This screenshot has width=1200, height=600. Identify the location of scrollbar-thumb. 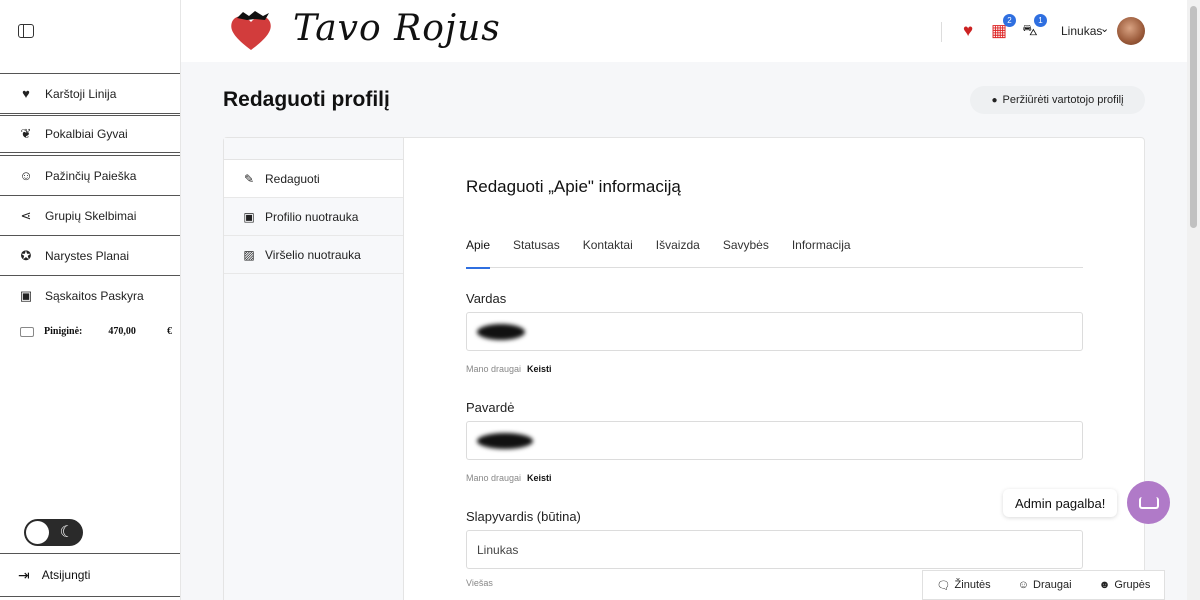
(1193, 117).